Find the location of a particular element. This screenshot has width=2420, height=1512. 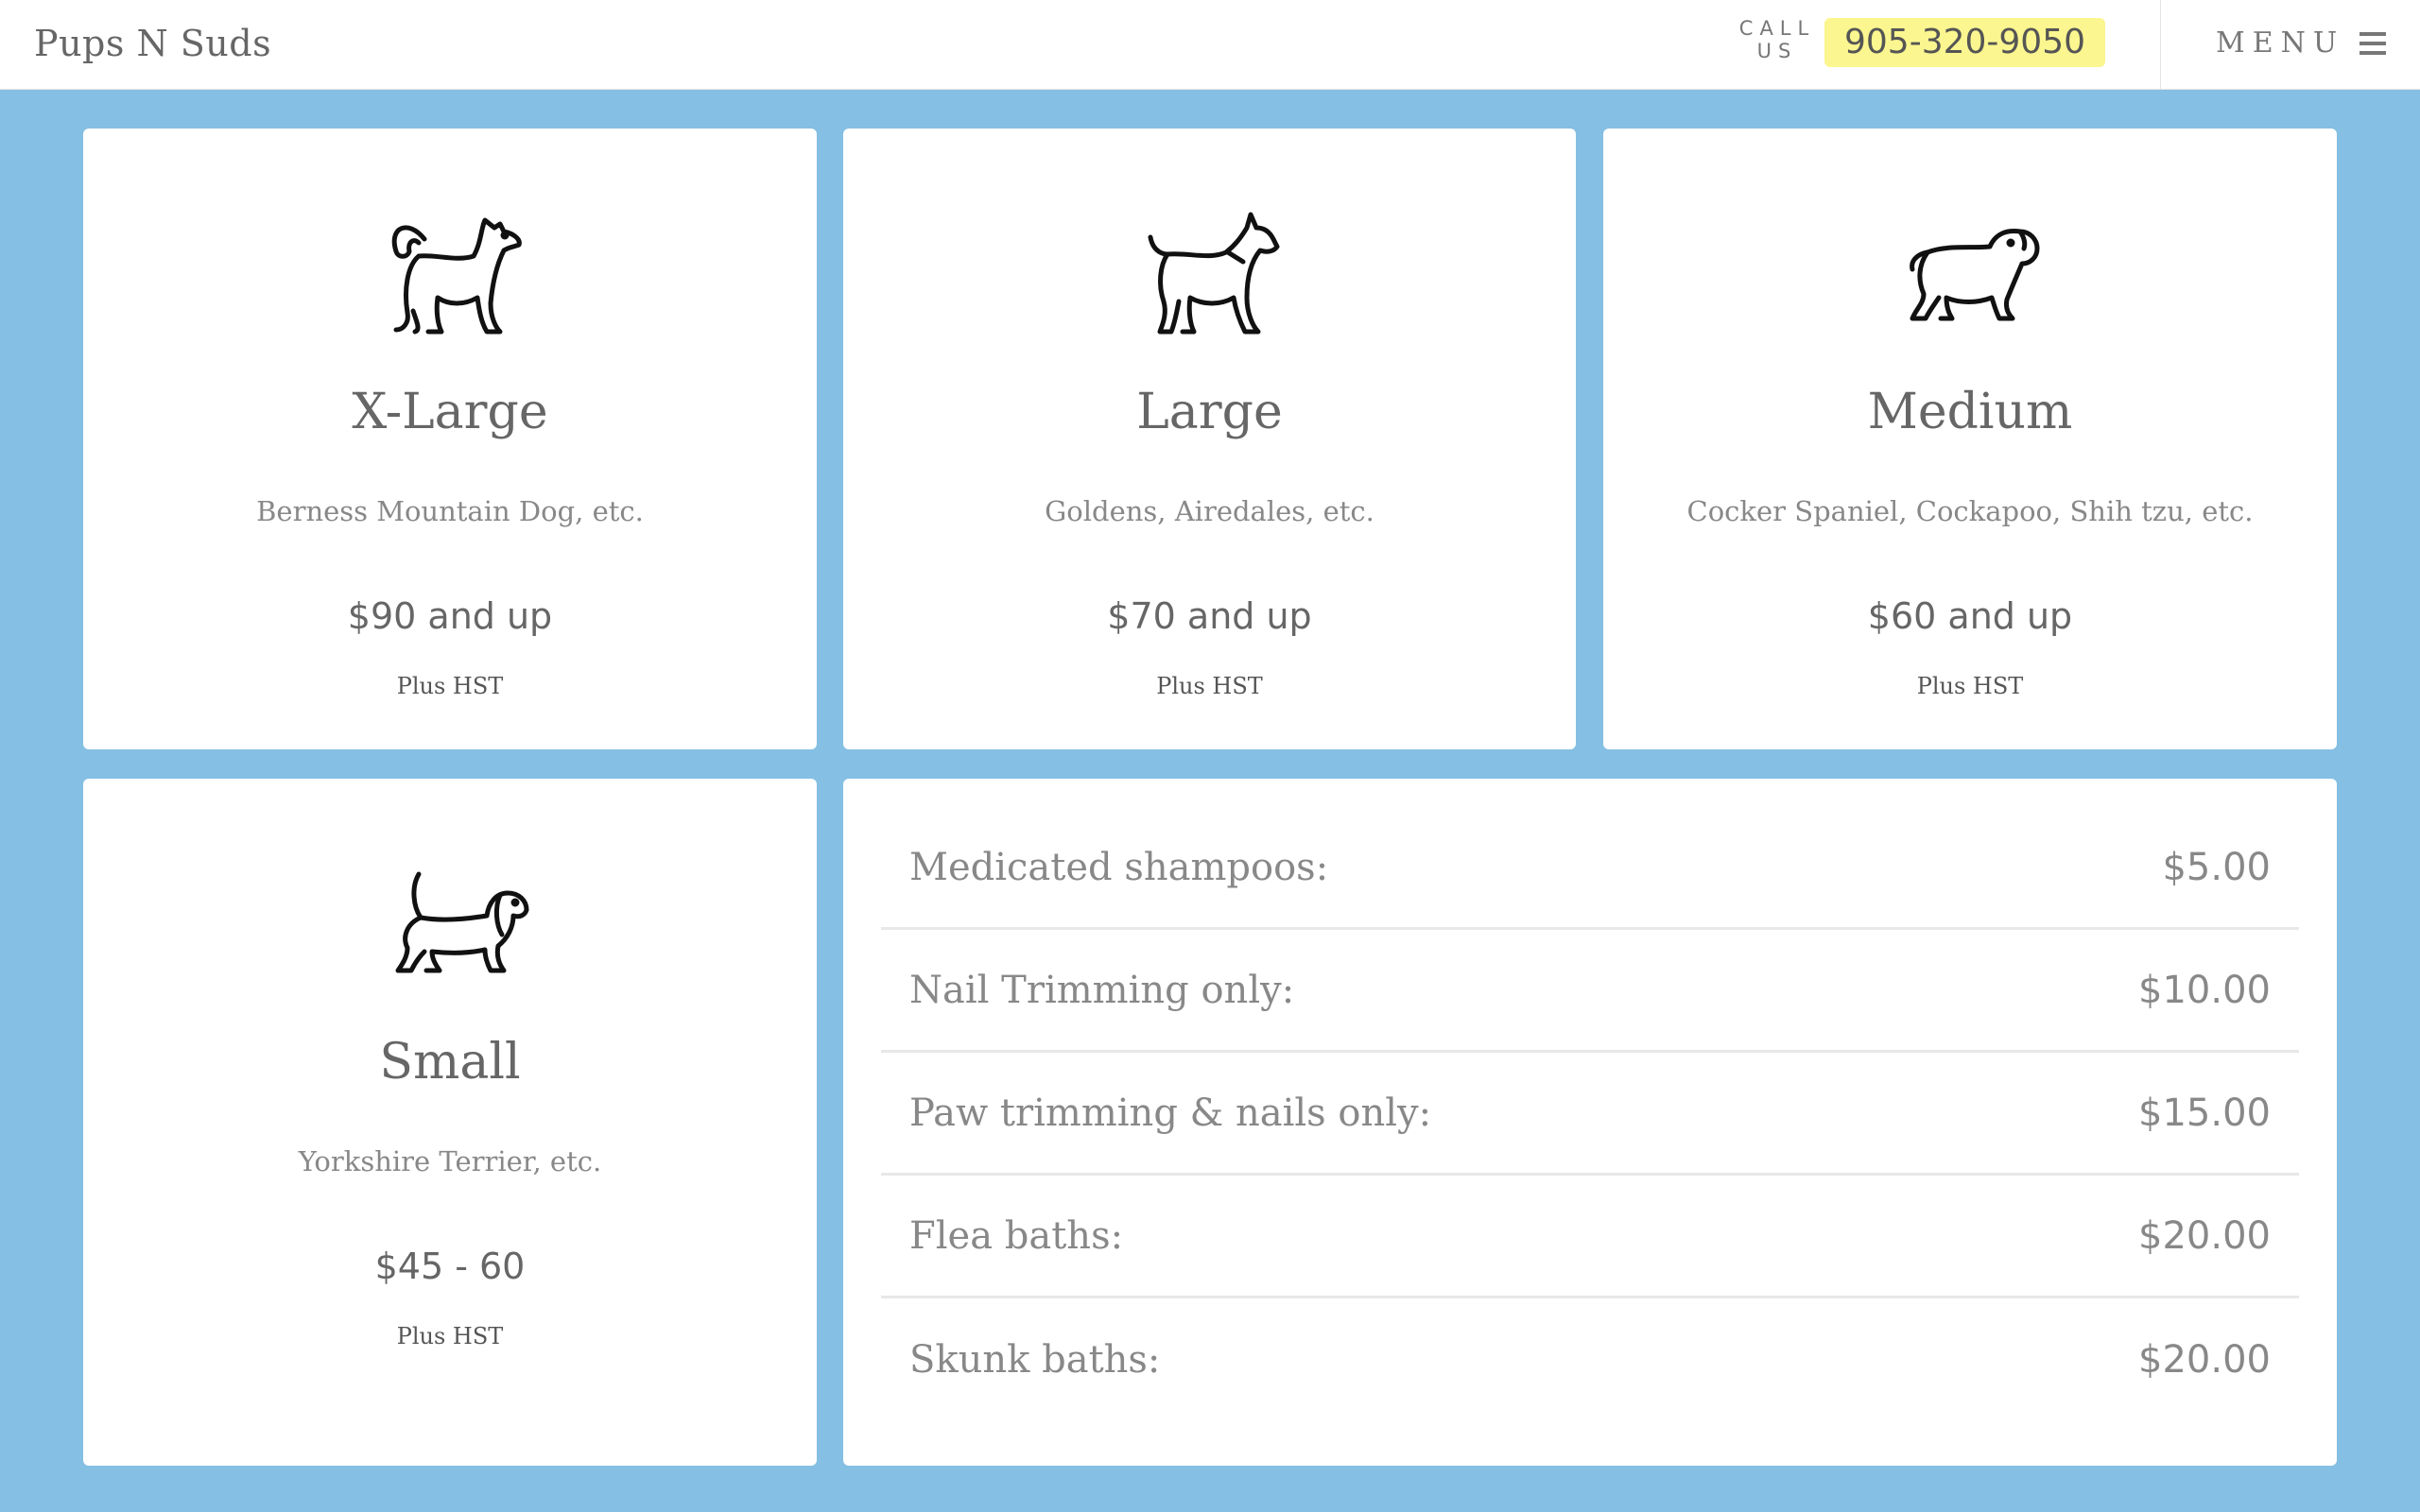

husky-dog-icon is located at coordinates (450, 270).